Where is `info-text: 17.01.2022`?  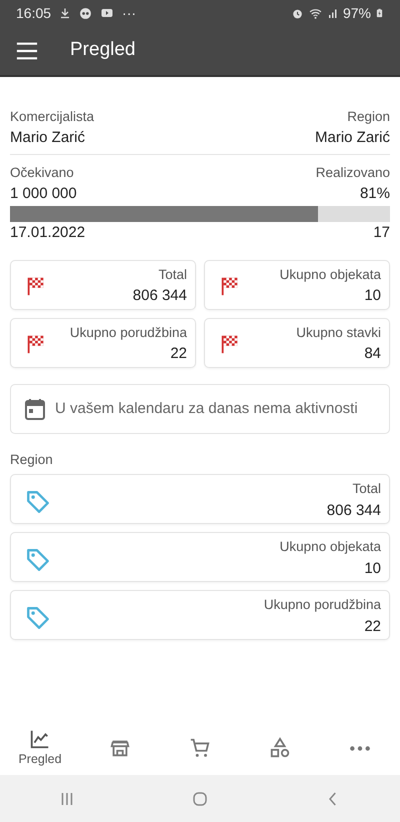 info-text: 17.01.2022 is located at coordinates (48, 232).